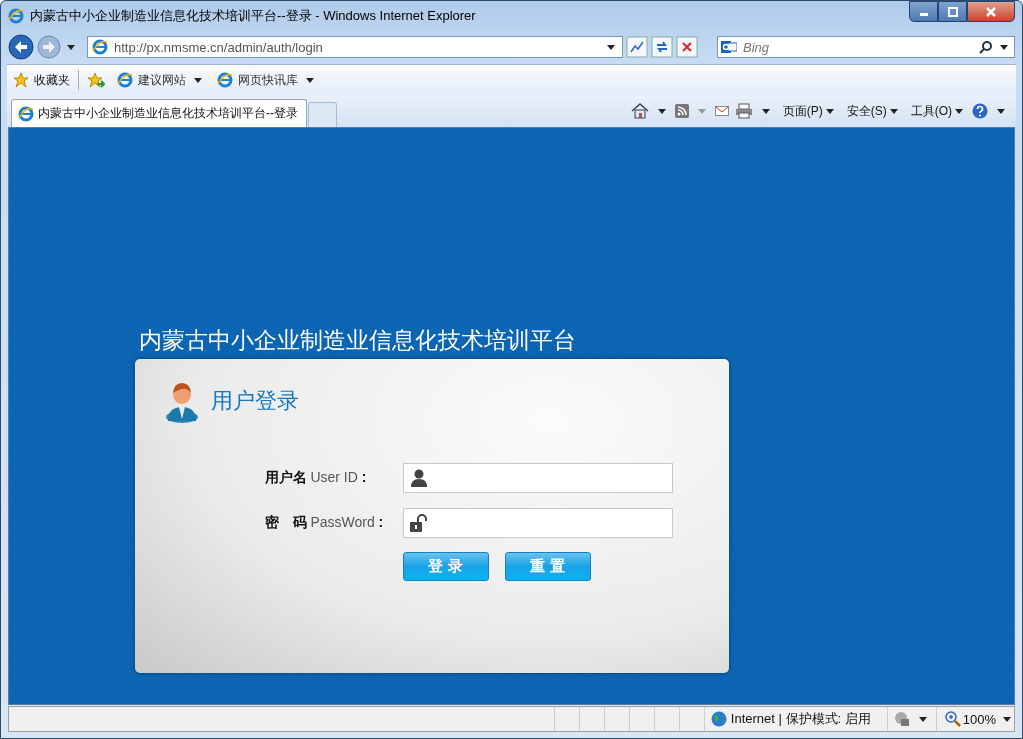 Image resolution: width=1023 pixels, height=739 pixels. What do you see at coordinates (21, 80) in the screenshot?
I see `star-icon` at bounding box center [21, 80].